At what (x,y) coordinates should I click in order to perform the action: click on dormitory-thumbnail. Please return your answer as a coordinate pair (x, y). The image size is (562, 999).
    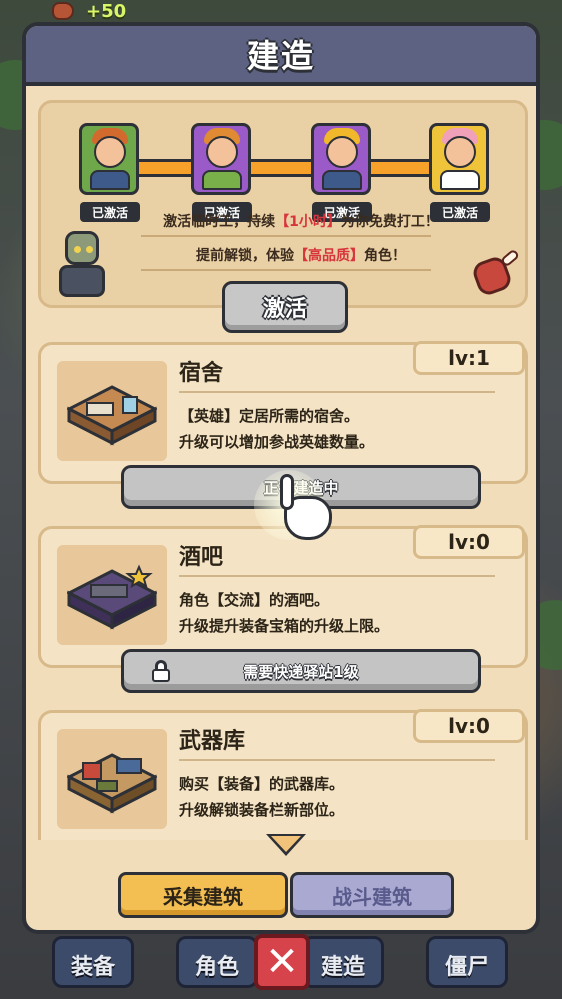
    Looking at the image, I should click on (112, 411).